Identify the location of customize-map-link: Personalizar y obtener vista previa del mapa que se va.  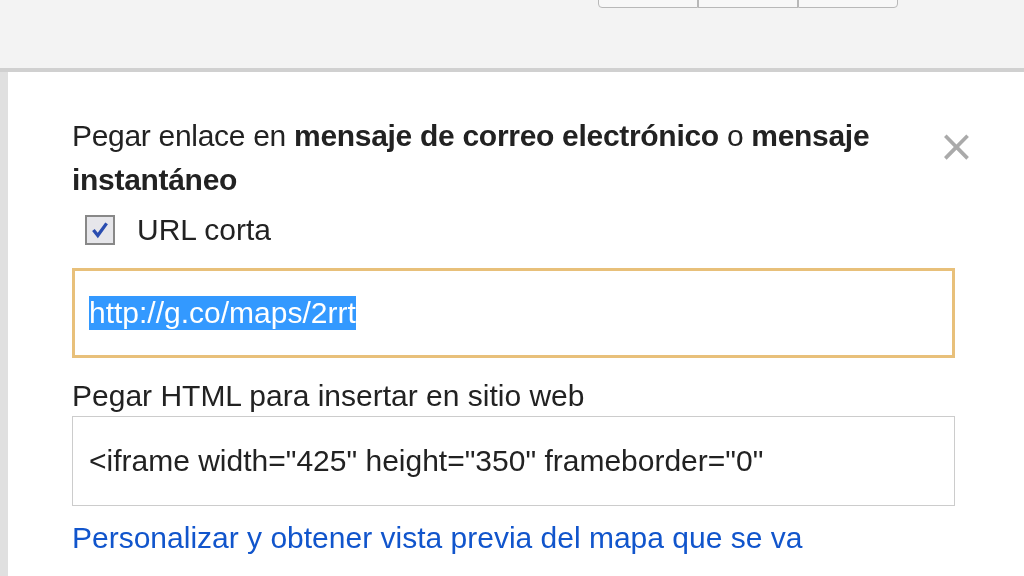
(548, 538).